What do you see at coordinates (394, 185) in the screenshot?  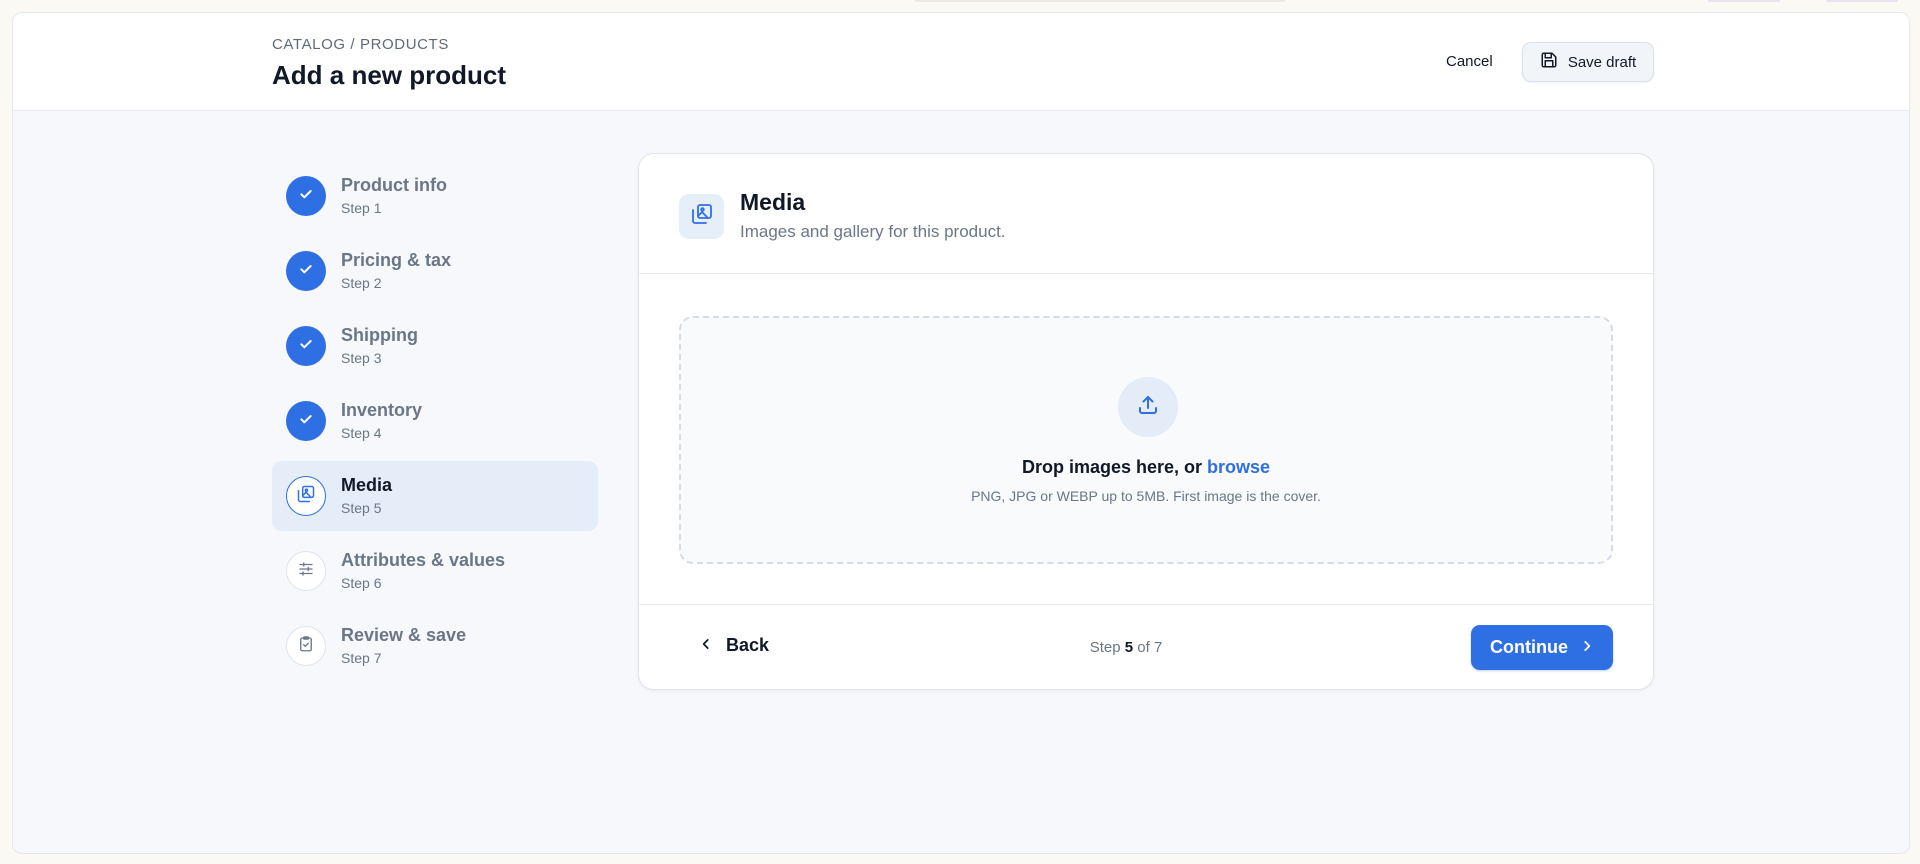 I see `step-title: Product info` at bounding box center [394, 185].